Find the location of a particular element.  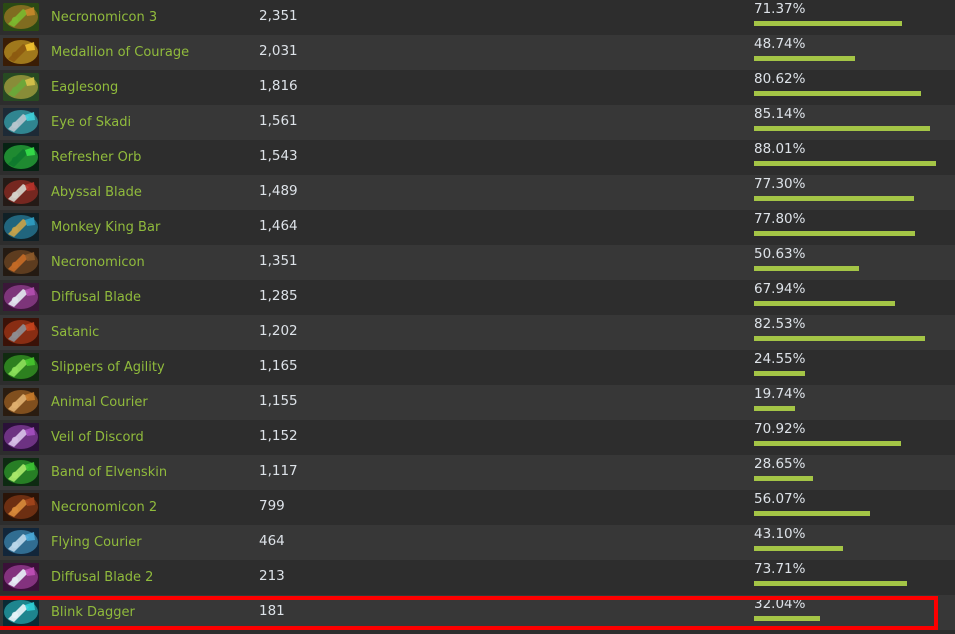

table-row: Eaglesong 1,816 80.62% is located at coordinates (477, 87).